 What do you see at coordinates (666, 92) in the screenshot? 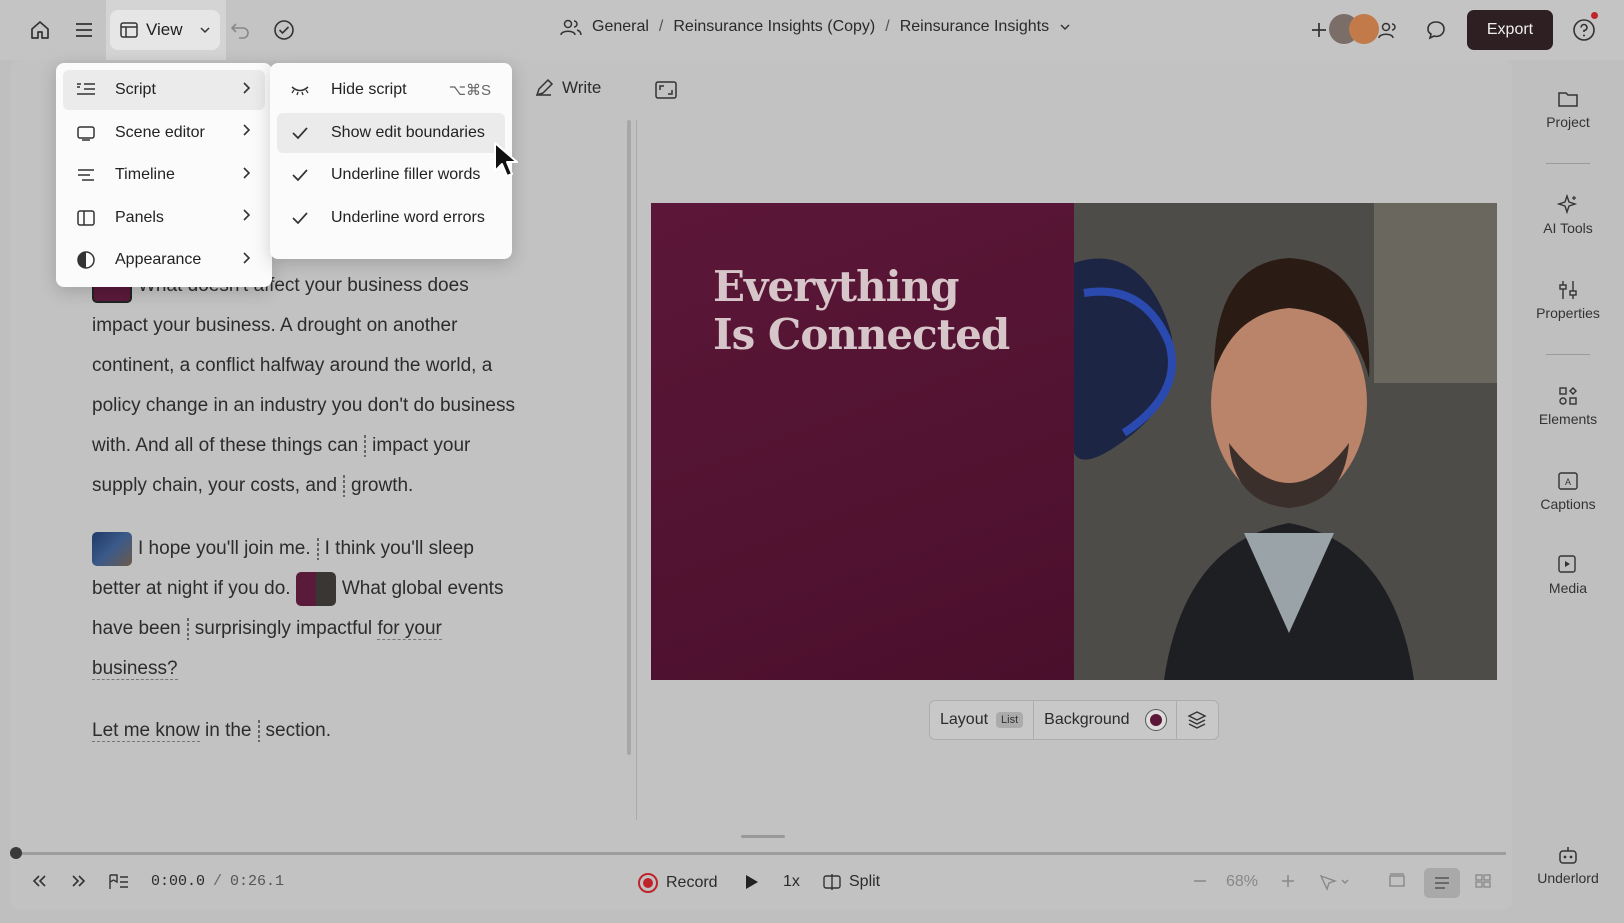
I see `expand-preview-icon` at bounding box center [666, 92].